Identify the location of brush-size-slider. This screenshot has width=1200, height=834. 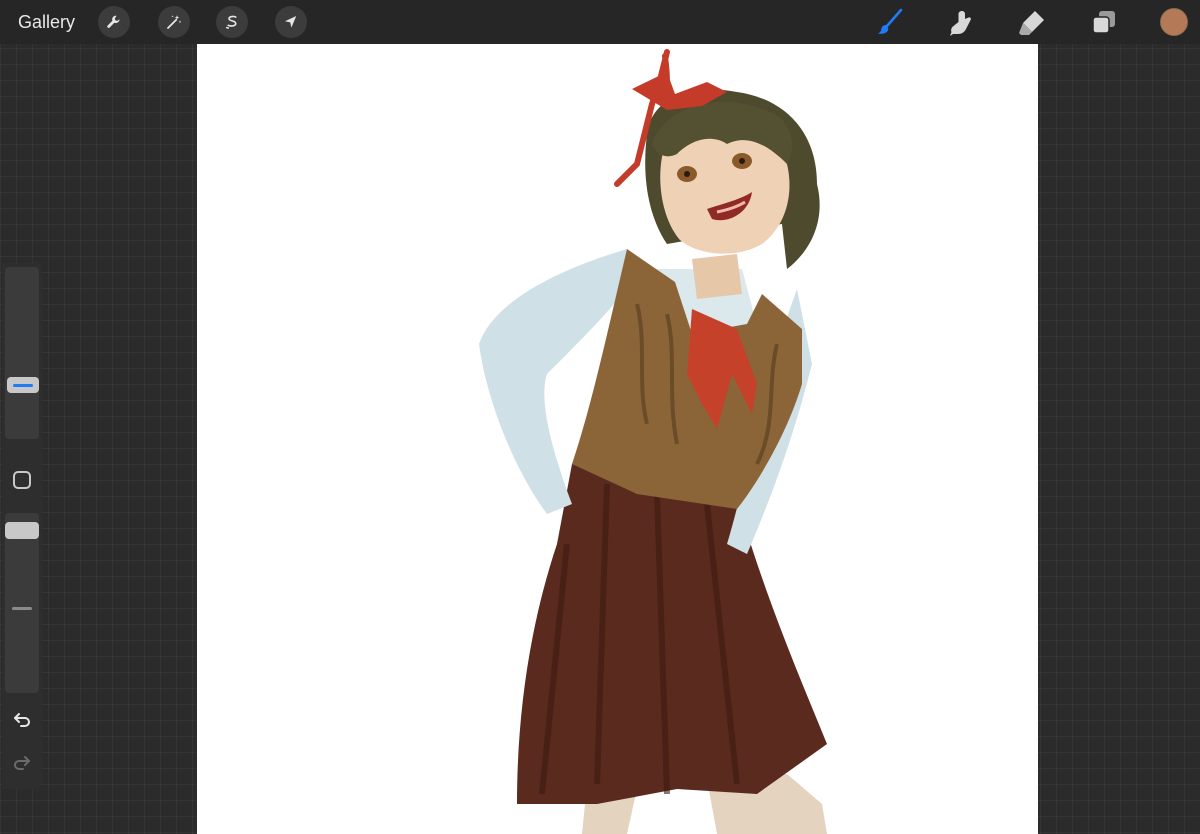
(22, 353).